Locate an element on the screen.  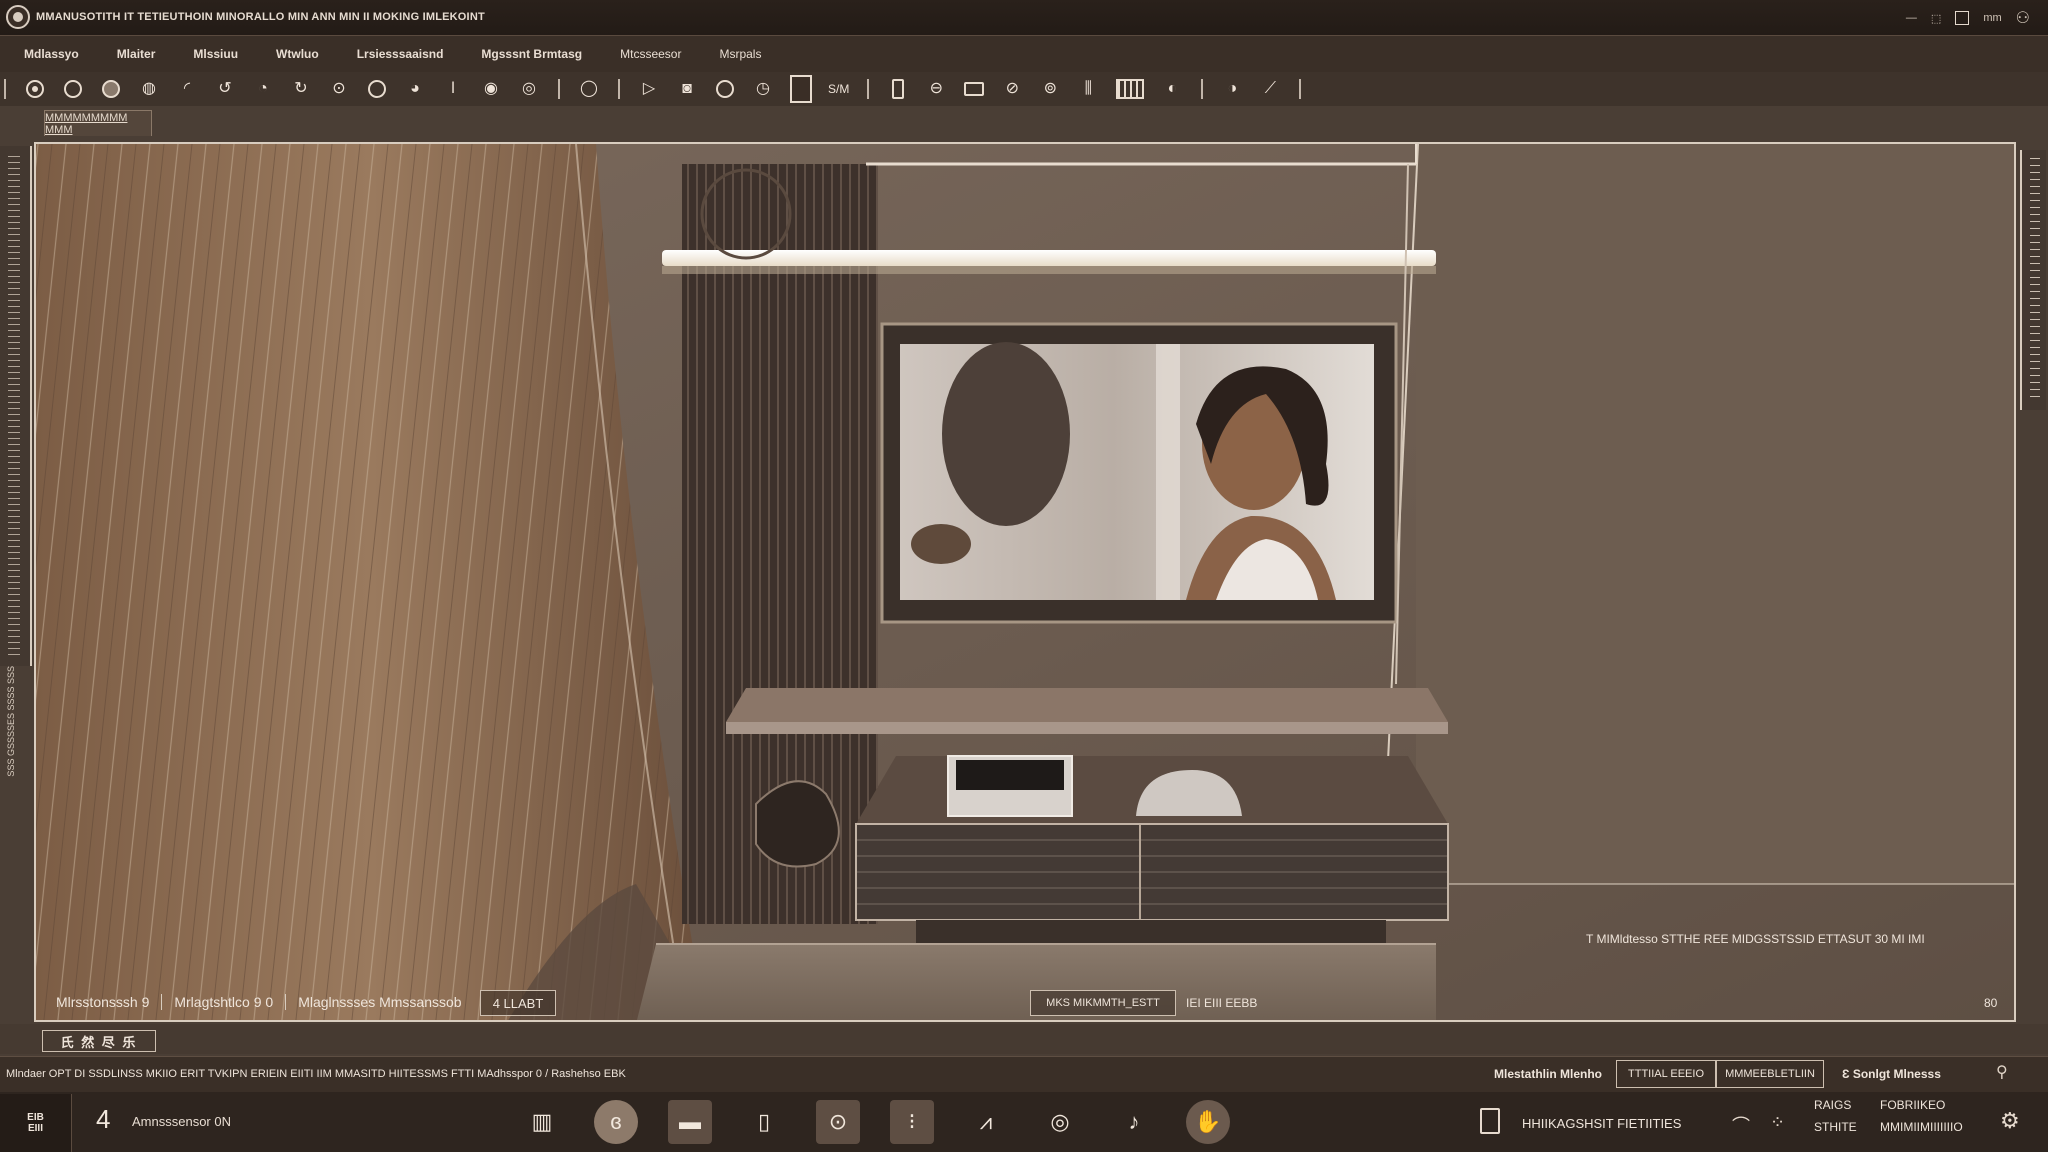
arc-icon: ◜ is located at coordinates (187, 89).